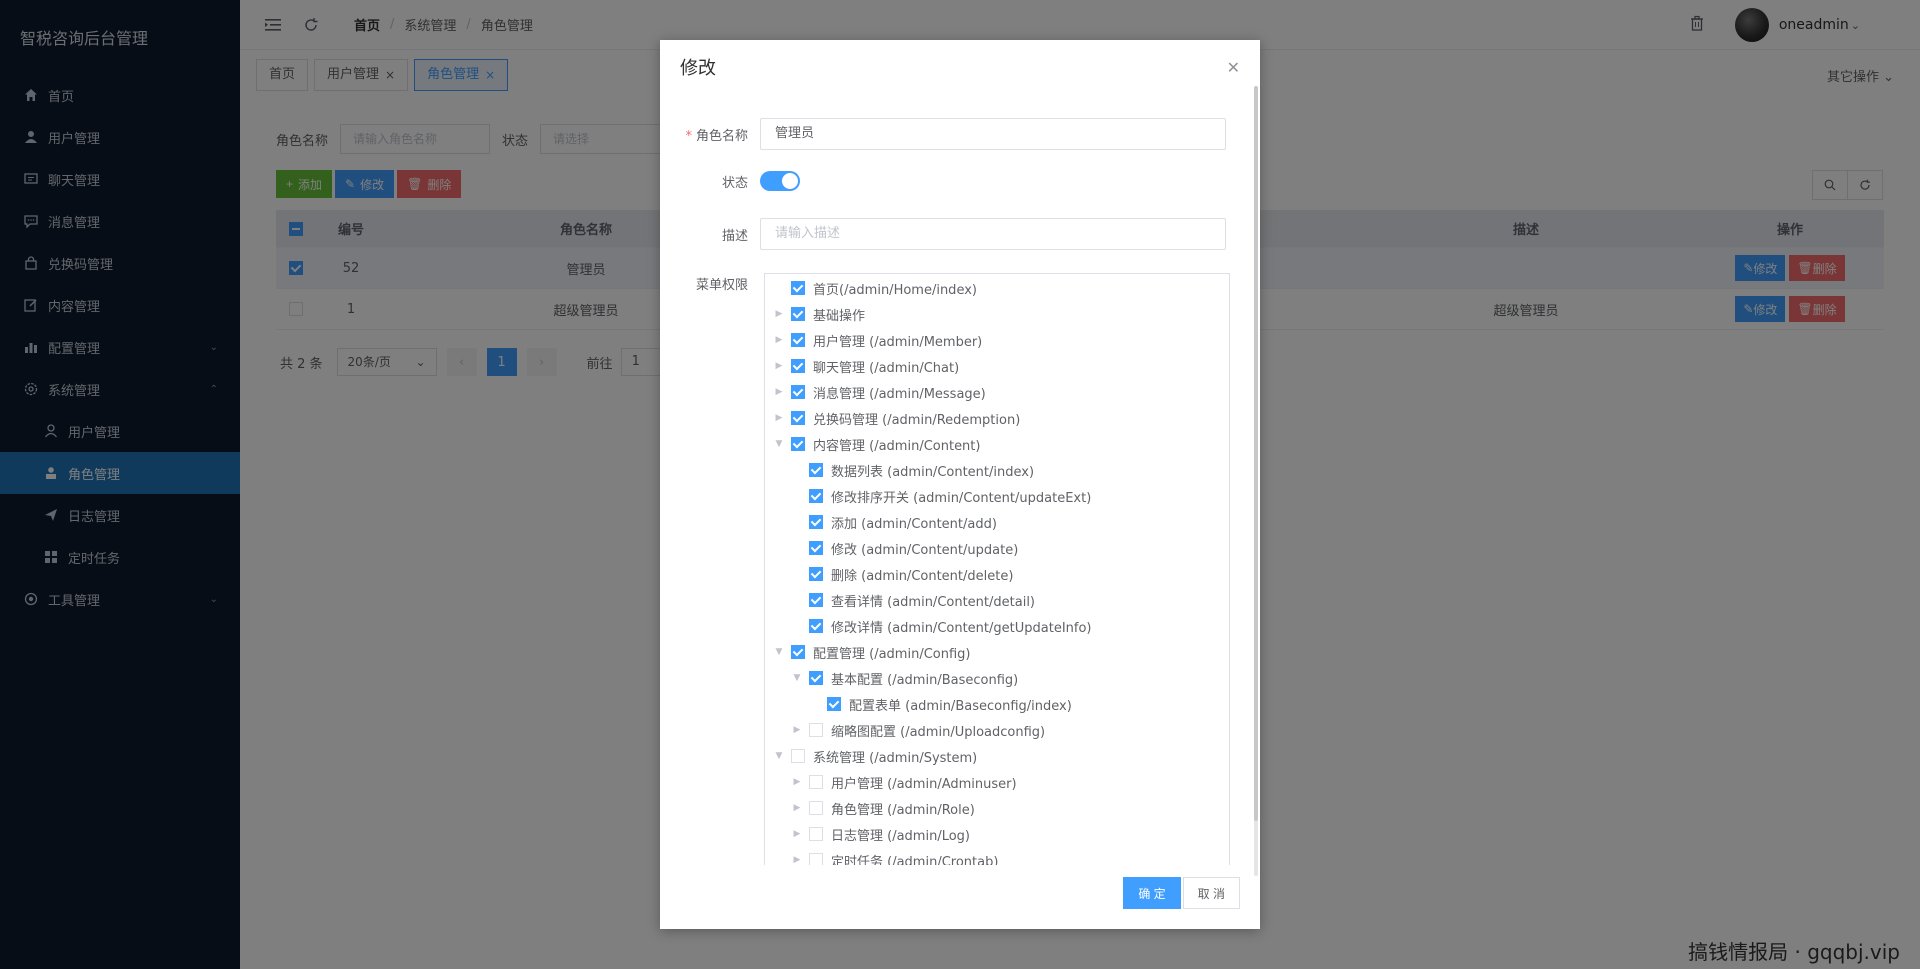 This screenshot has width=1920, height=969. What do you see at coordinates (698, 68) in the screenshot?
I see `dialog-title: 修改` at bounding box center [698, 68].